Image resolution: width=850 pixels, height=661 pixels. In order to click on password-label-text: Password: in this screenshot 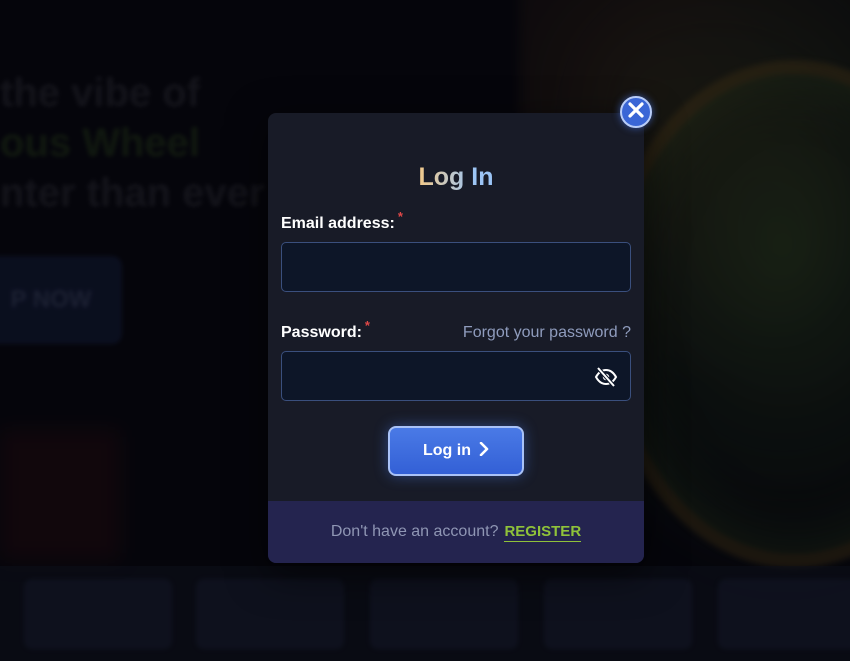, I will do `click(321, 332)`.